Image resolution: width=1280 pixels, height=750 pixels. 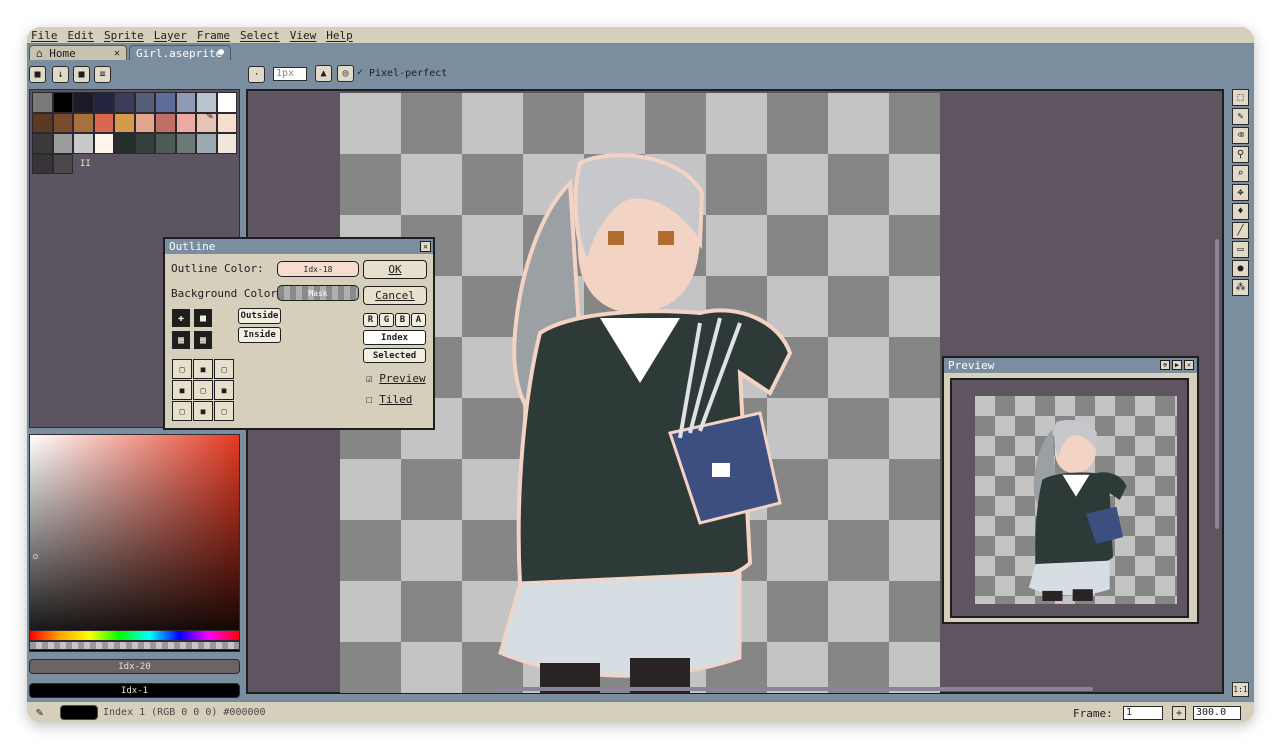 I want to click on dialog-title: Outline, so click(x=299, y=246).